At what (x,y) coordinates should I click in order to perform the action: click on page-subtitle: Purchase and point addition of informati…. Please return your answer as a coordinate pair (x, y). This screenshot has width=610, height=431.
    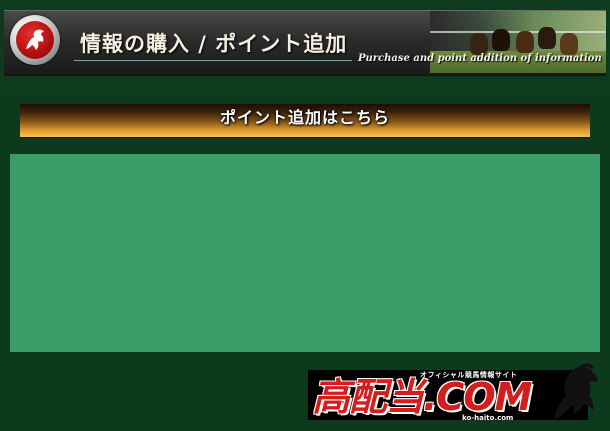
    Looking at the image, I should click on (480, 58).